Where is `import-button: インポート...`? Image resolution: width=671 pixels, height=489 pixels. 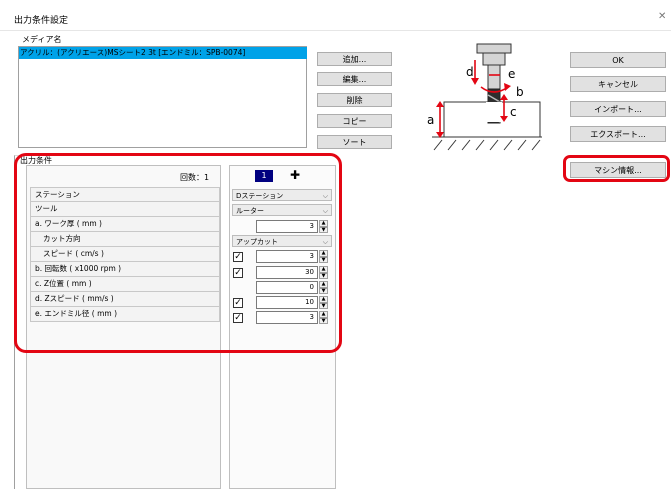
import-button: インポート... is located at coordinates (618, 109).